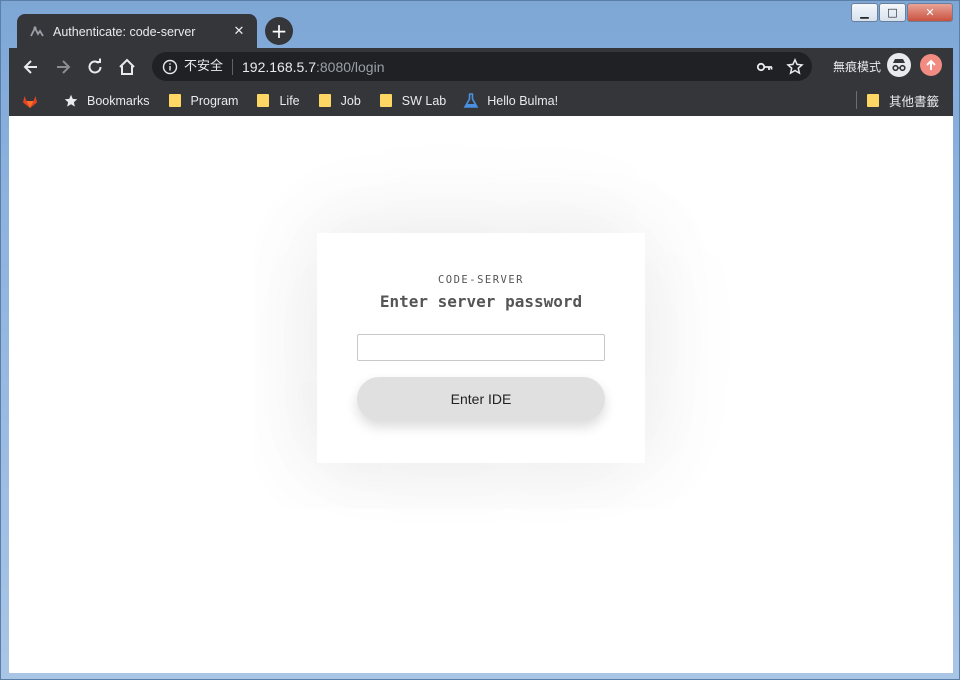  I want to click on home-button, so click(127, 67).